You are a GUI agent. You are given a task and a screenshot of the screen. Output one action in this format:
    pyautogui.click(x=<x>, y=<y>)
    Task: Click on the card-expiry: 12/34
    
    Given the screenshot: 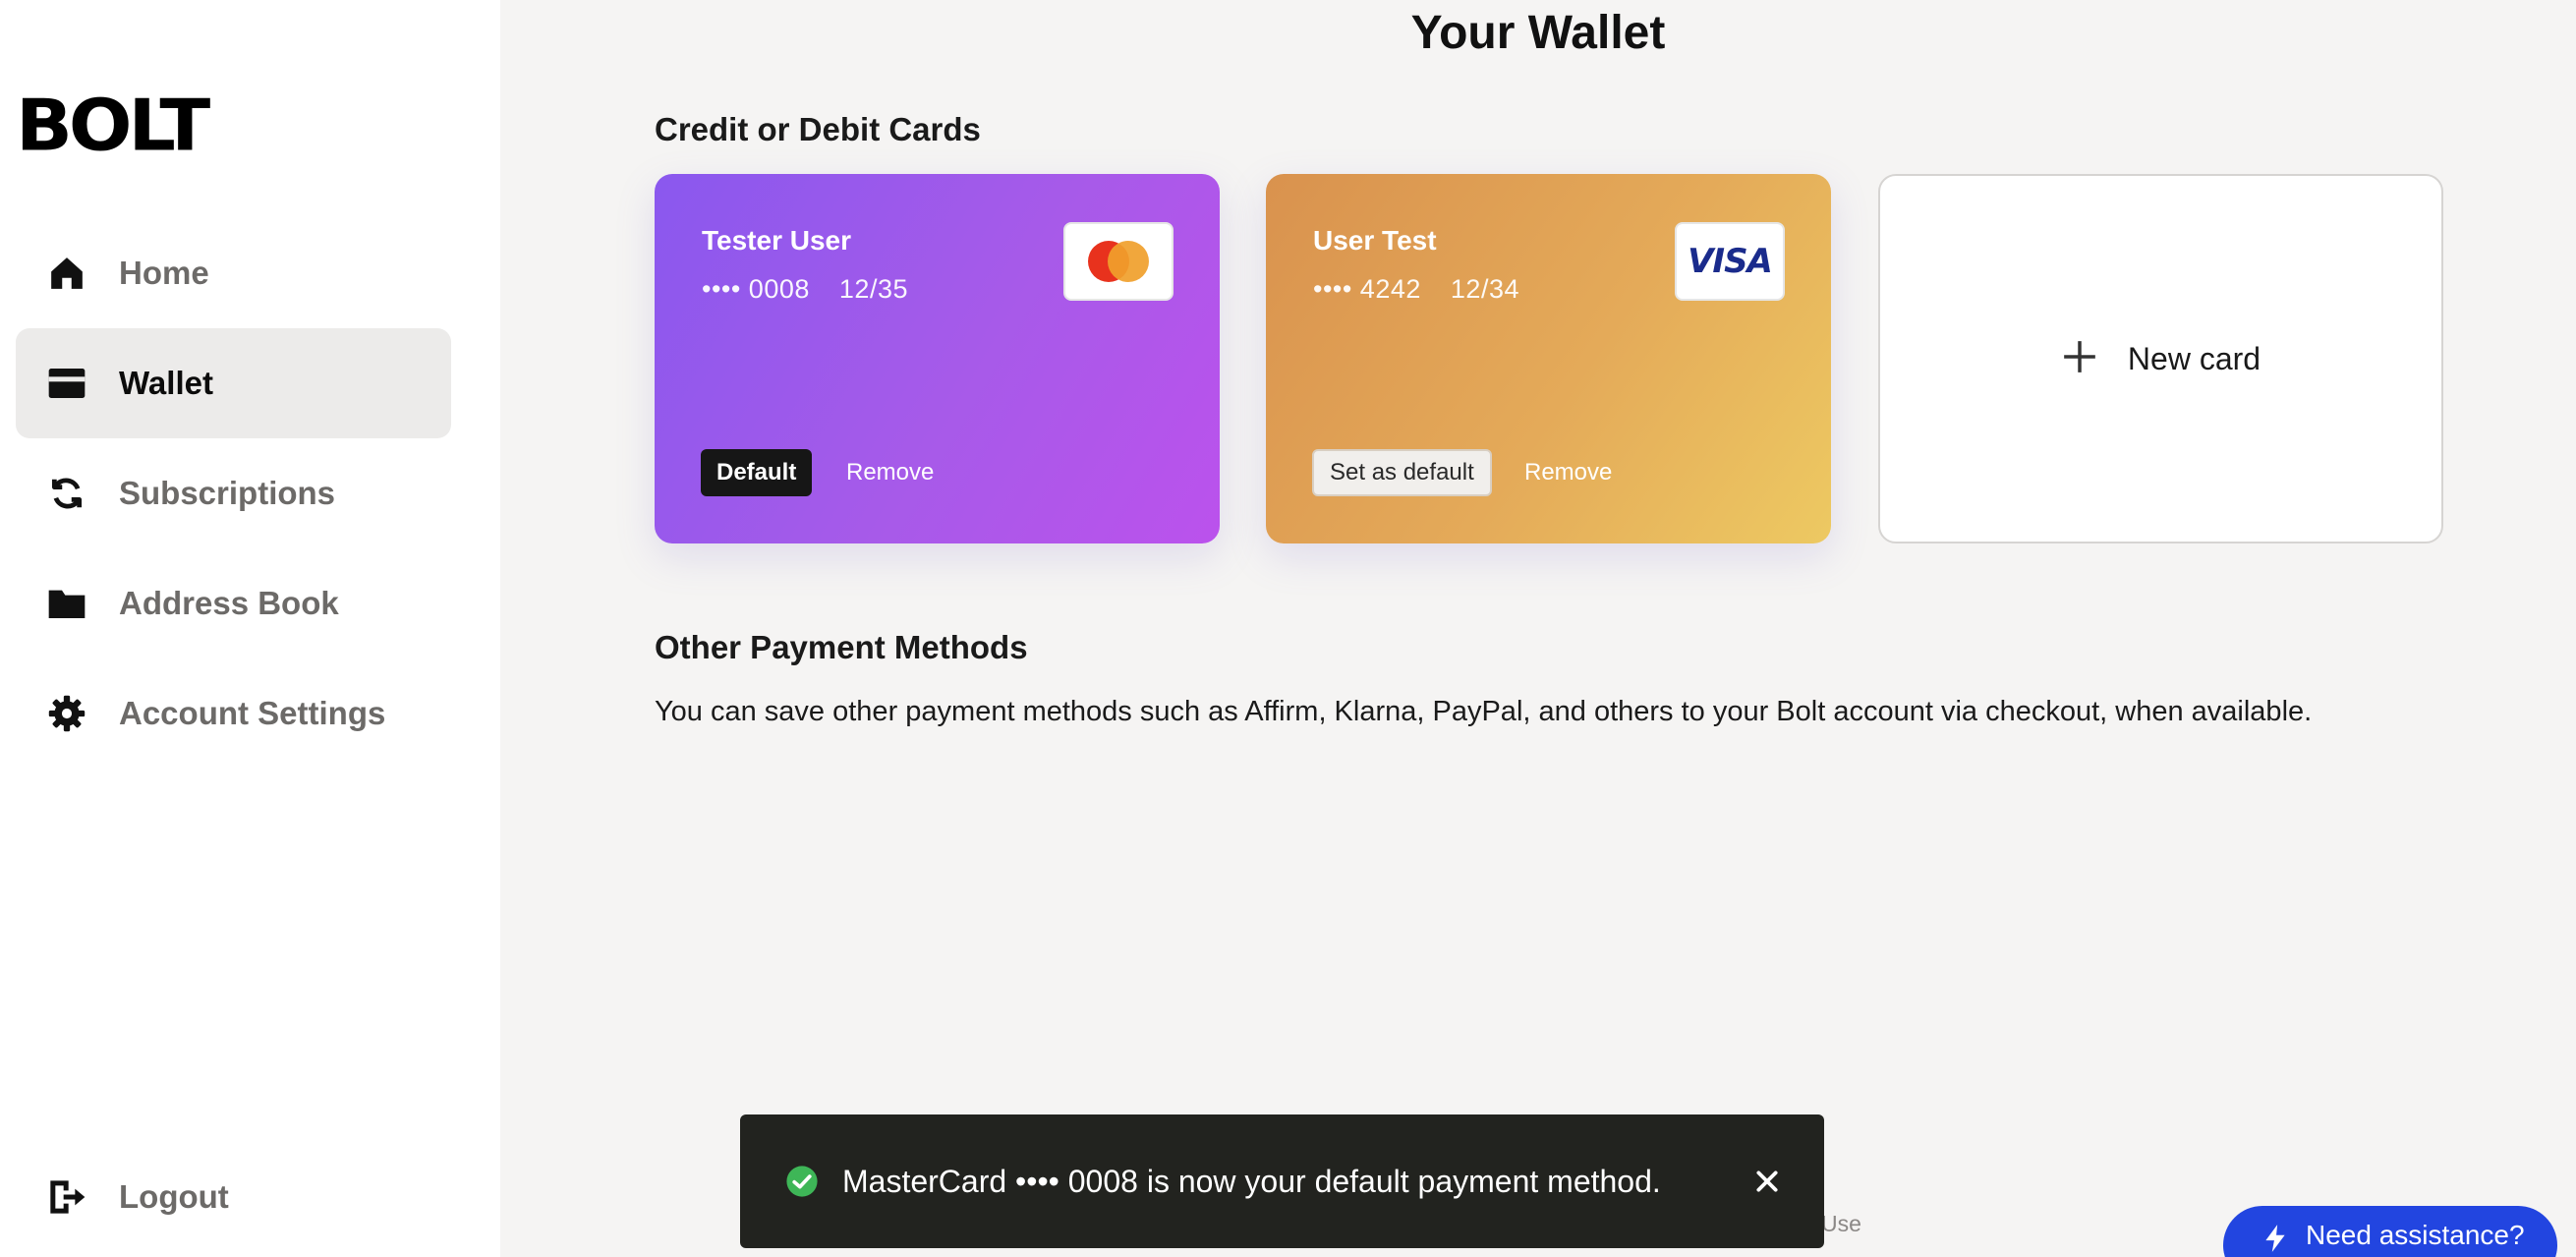 What is the action you would take?
    pyautogui.click(x=1485, y=289)
    